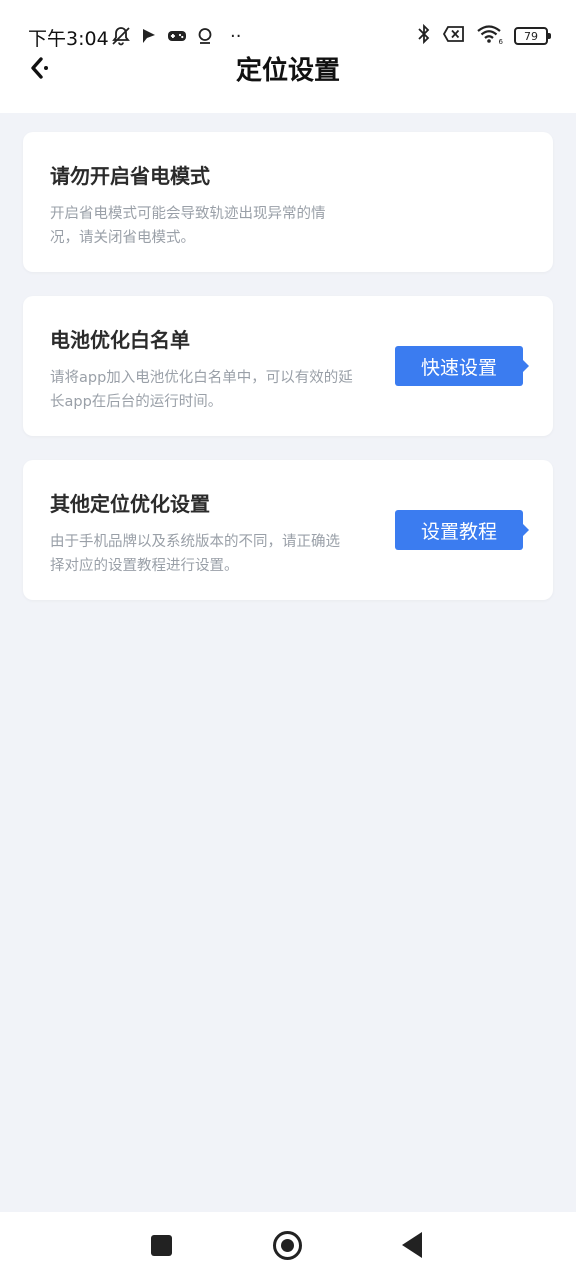  Describe the element at coordinates (532, 36) in the screenshot. I see `battery-icon: 79` at that location.